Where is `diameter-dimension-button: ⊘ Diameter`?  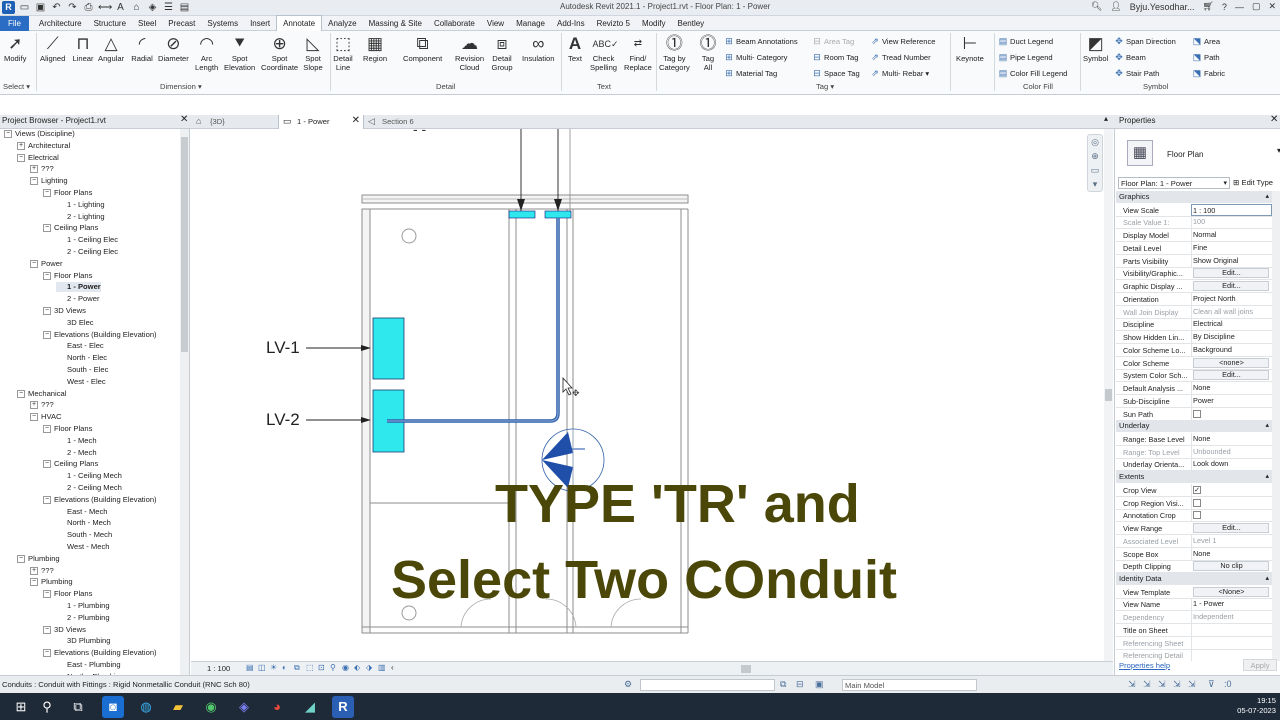 diameter-dimension-button: ⊘ Diameter is located at coordinates (173, 48).